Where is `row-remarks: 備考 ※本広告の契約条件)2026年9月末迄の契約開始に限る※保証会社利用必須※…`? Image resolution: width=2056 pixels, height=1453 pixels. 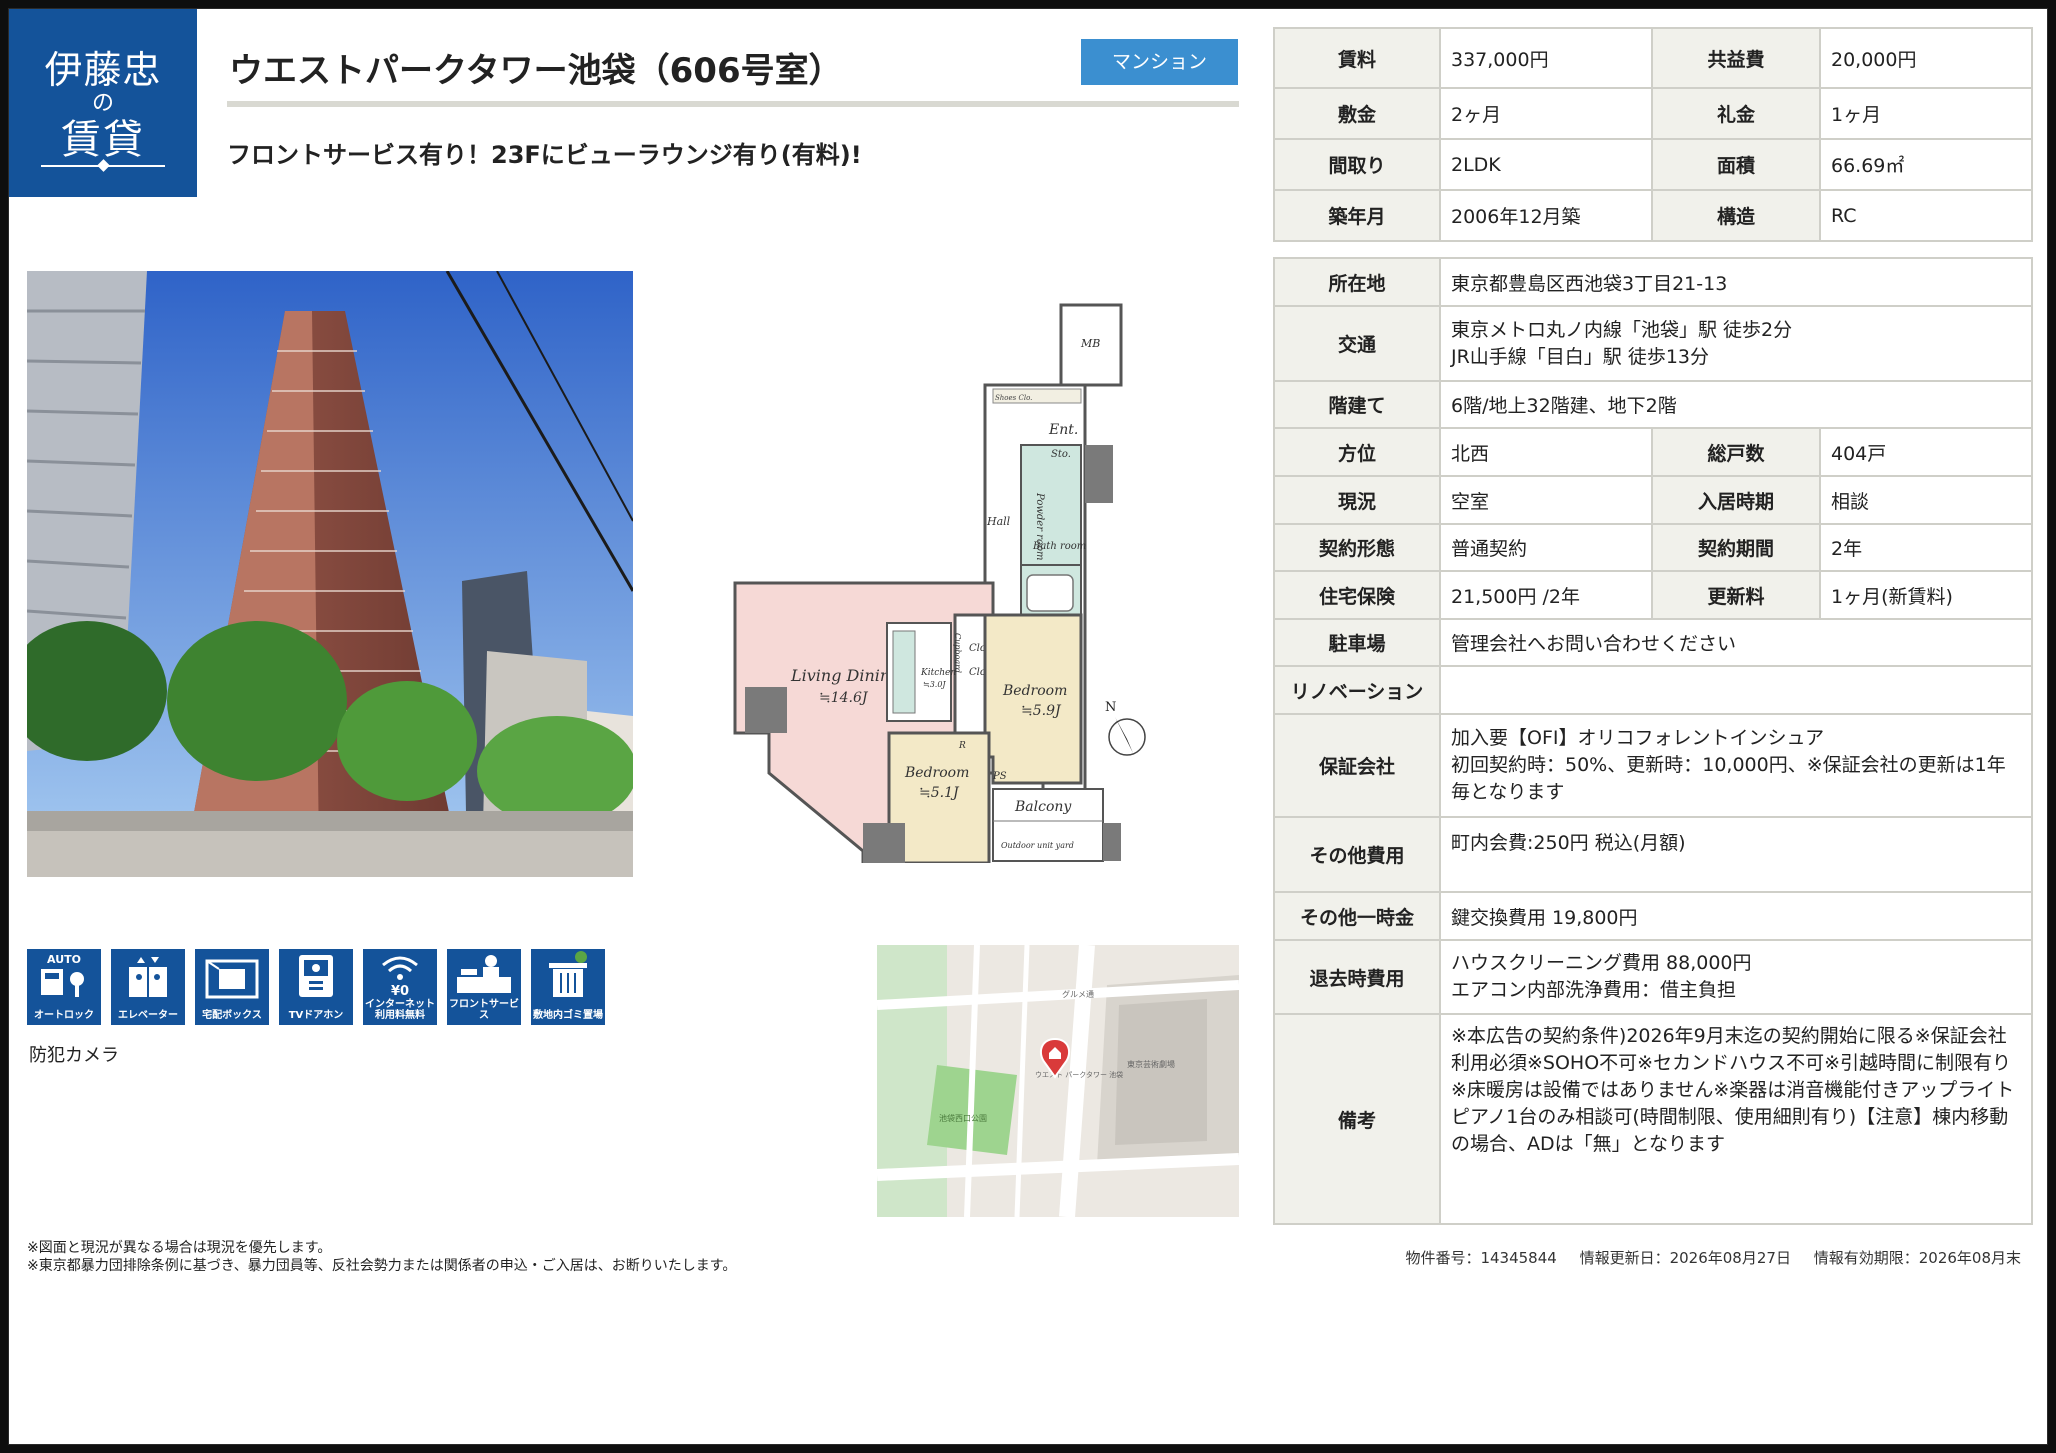 row-remarks: 備考 ※本広告の契約条件)2026年9月末迄の契約開始に限る※保証会社利用必須※… is located at coordinates (1653, 1119).